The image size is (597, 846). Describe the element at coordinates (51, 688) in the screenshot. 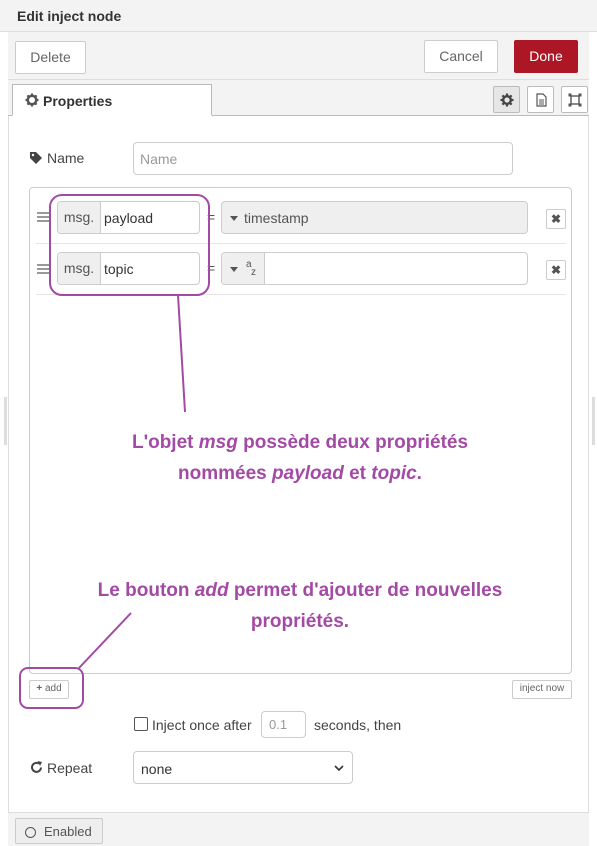

I see `callout-box-add` at that location.